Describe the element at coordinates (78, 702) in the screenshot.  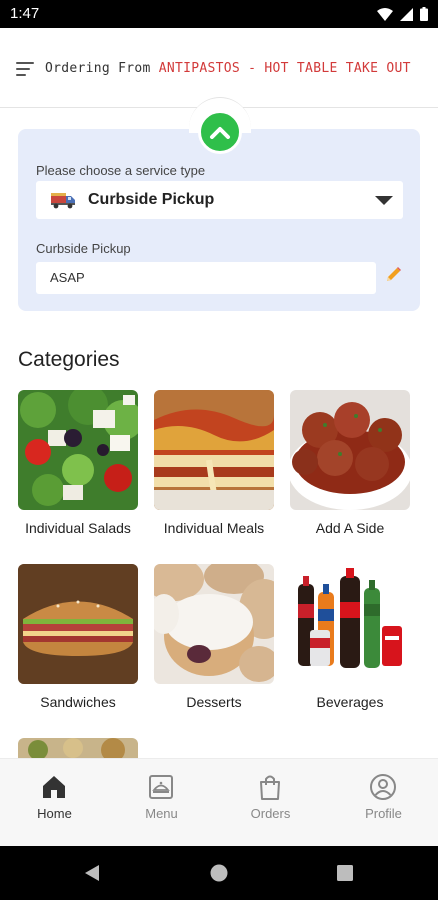
I see `category-label: Sandwiches` at that location.